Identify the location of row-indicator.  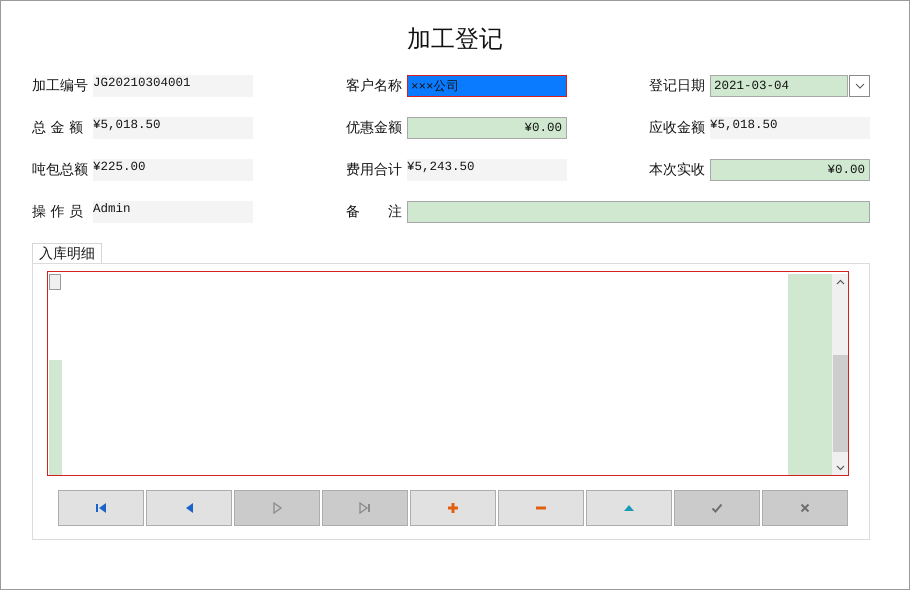
(55, 282).